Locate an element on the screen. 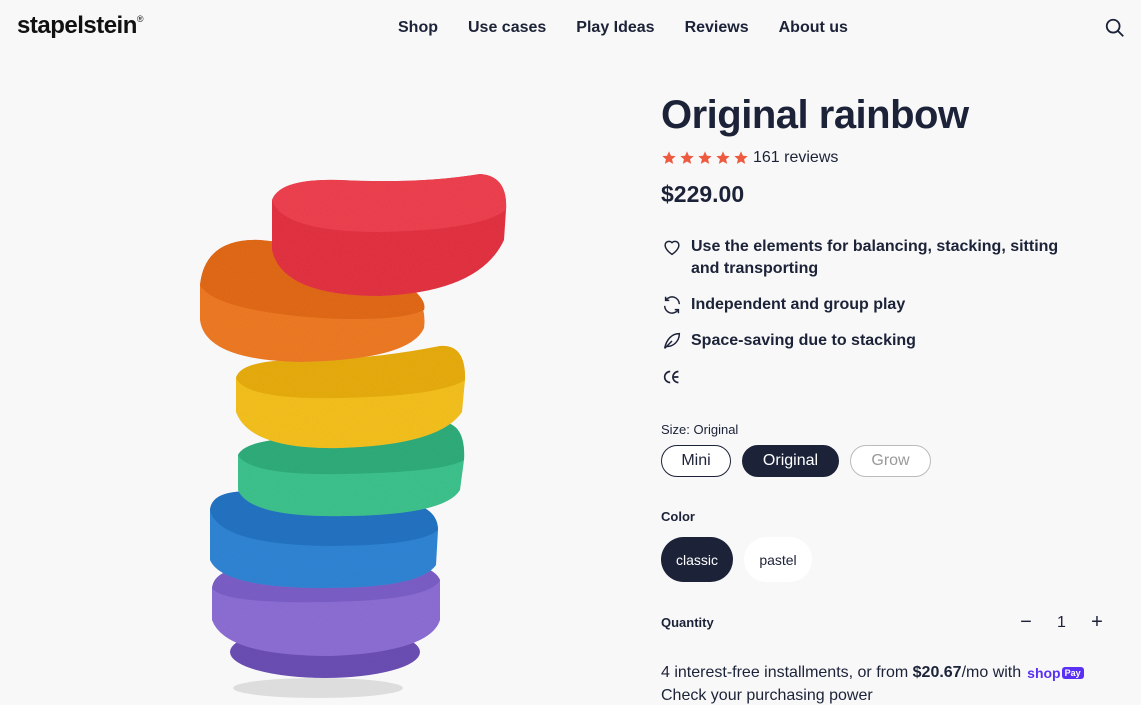 This screenshot has width=1141, height=705. quantity-stepper: − 1 + is located at coordinates (1061, 622).